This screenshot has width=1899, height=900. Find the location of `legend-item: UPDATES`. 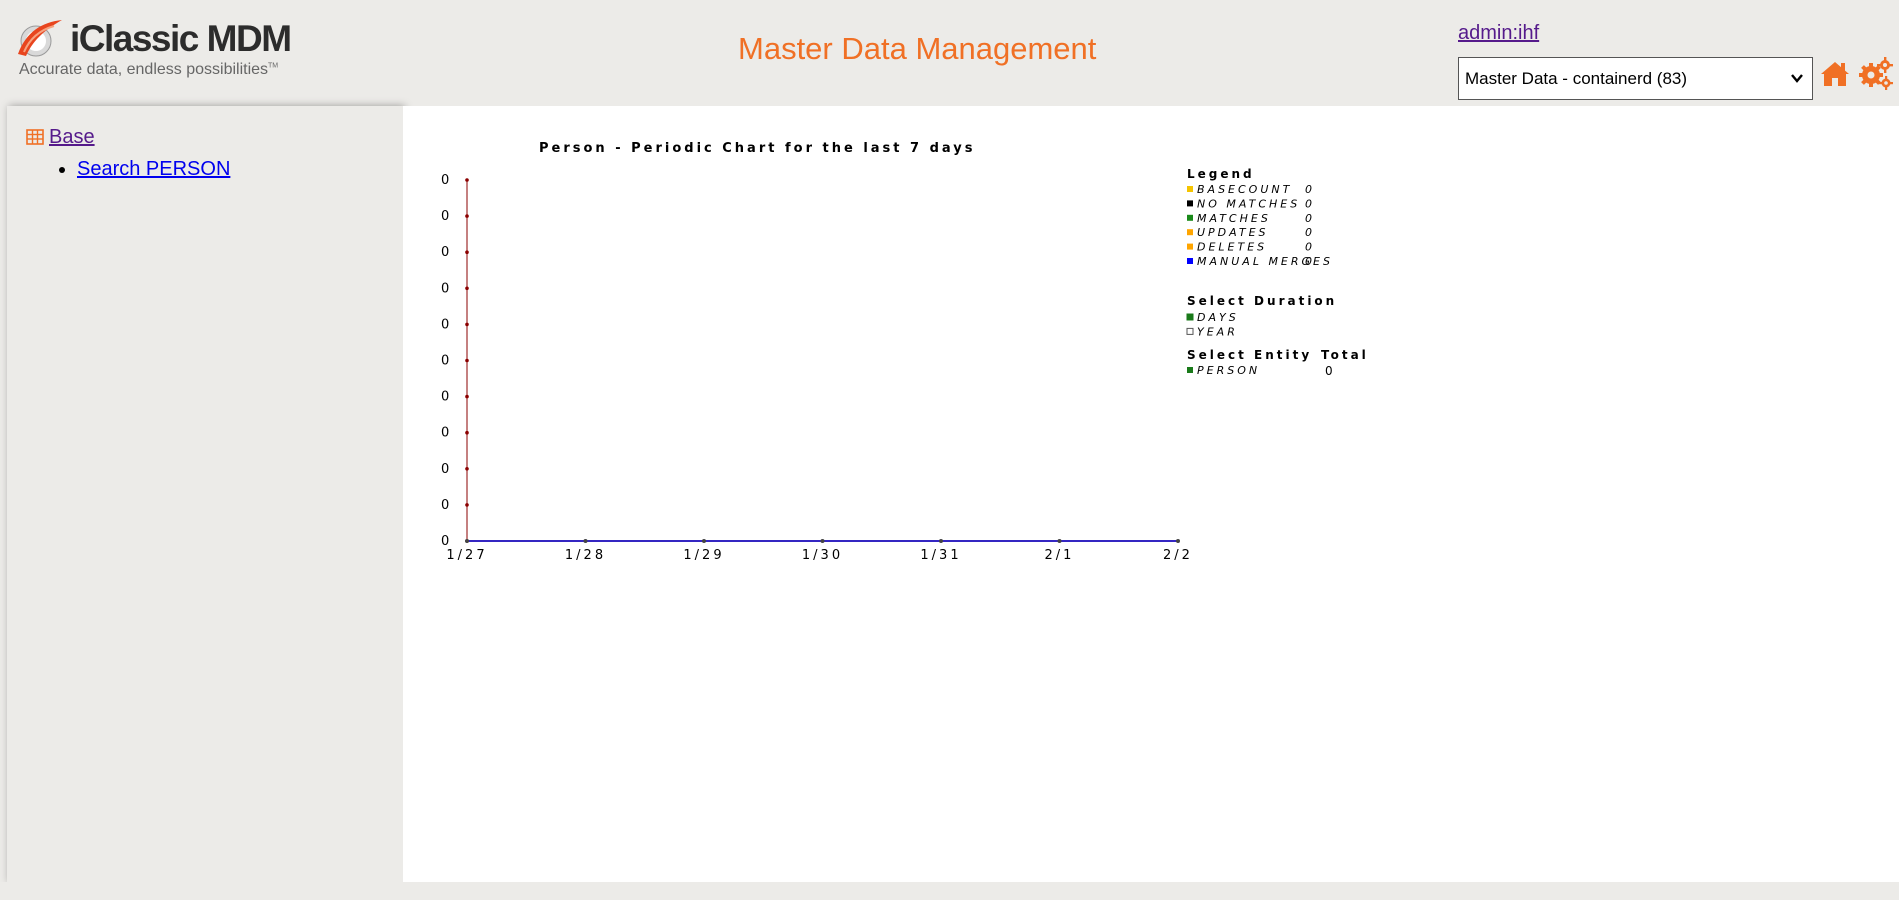

legend-item: UPDATES is located at coordinates (1233, 232).